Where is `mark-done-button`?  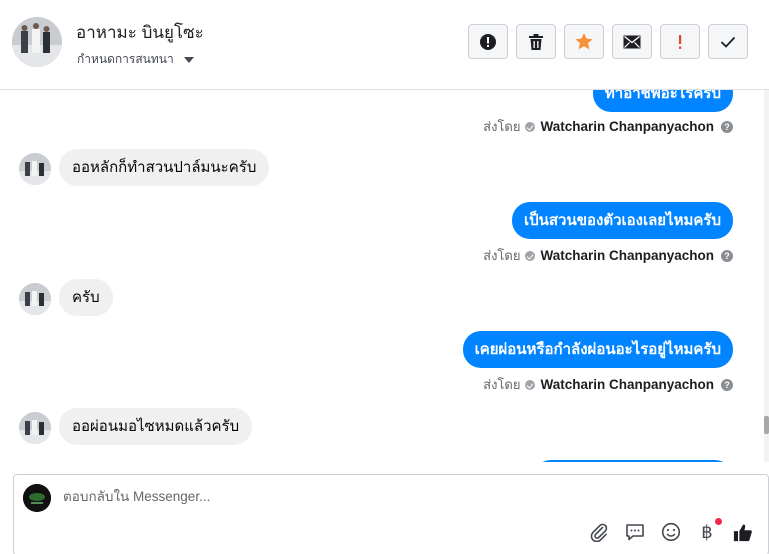 mark-done-button is located at coordinates (728, 41).